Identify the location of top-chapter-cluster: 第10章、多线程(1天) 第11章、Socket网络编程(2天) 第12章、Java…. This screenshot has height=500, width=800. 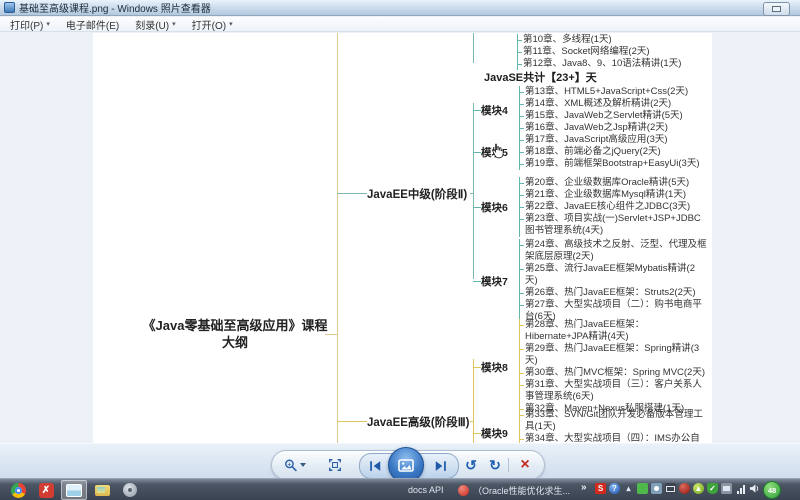
(612, 52).